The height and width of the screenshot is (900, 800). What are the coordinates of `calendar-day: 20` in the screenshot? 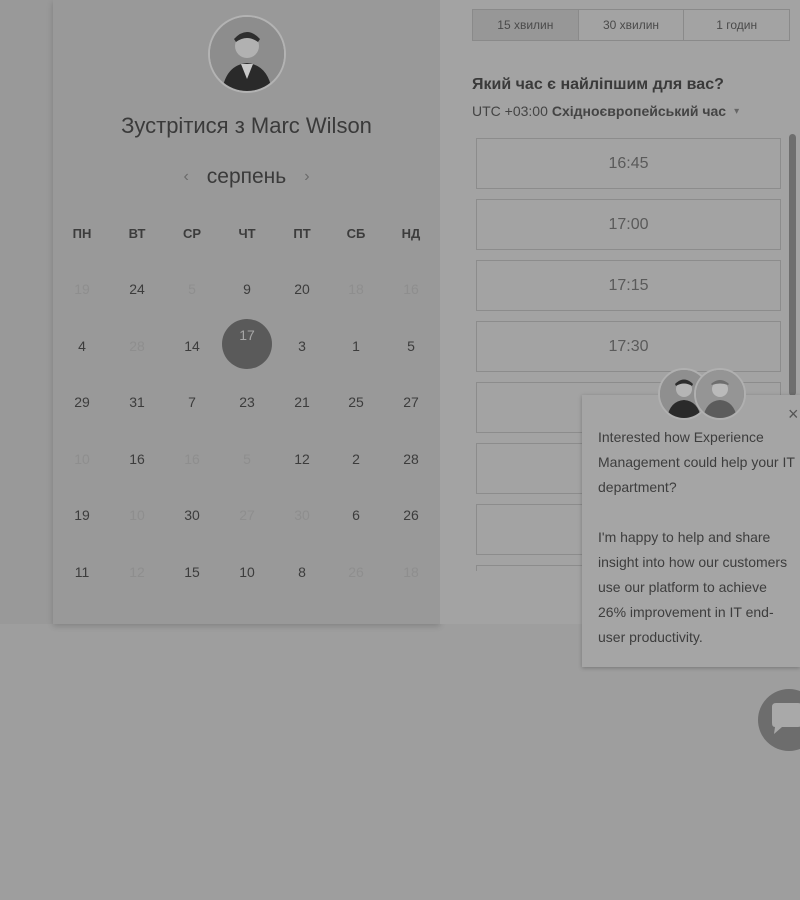 It's located at (302, 289).